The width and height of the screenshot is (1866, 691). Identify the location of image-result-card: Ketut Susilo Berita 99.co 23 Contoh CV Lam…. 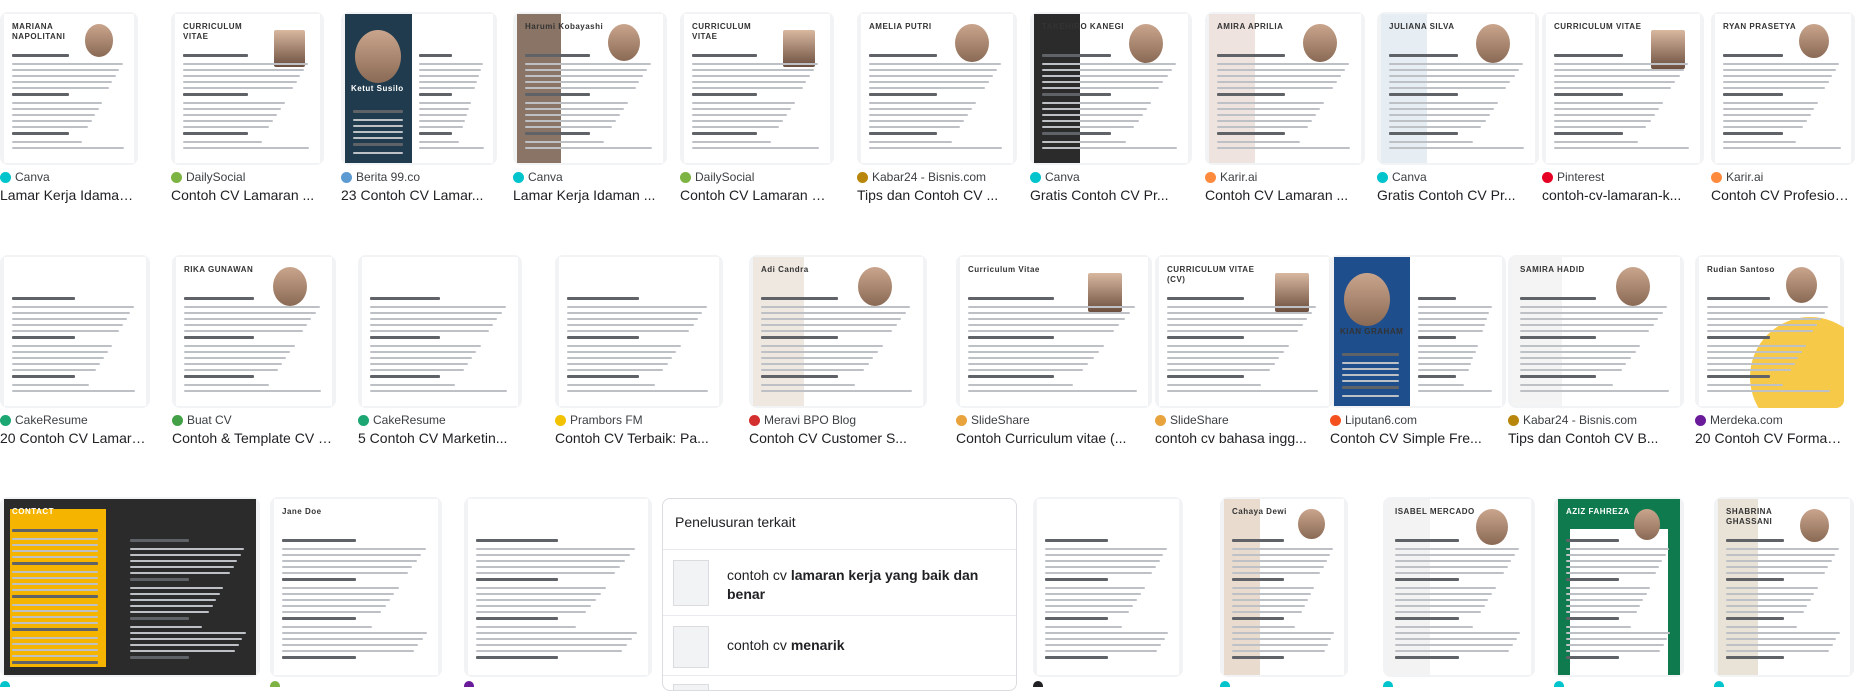
(423, 109).